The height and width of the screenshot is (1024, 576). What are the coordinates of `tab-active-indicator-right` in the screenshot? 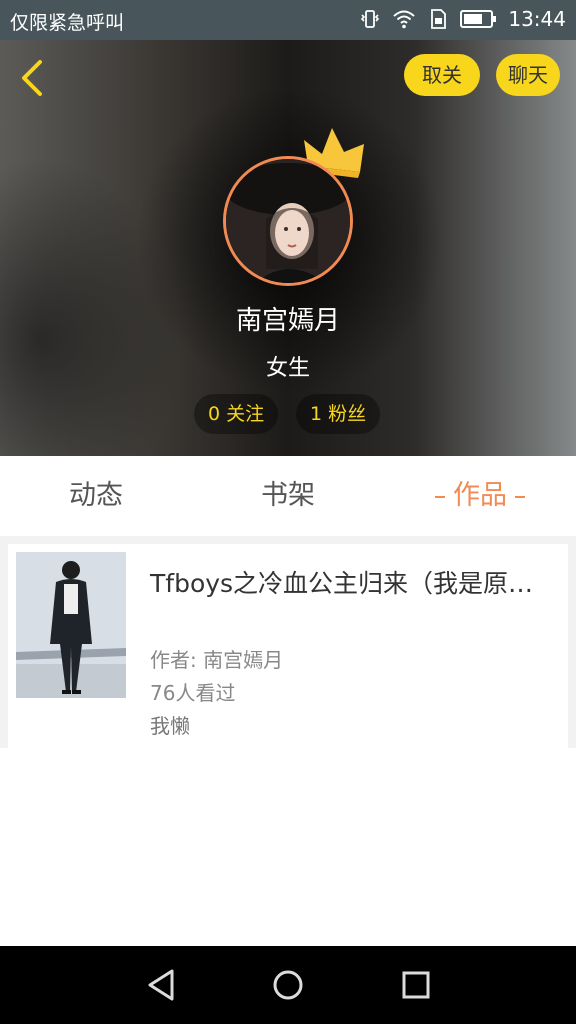 It's located at (520, 496).